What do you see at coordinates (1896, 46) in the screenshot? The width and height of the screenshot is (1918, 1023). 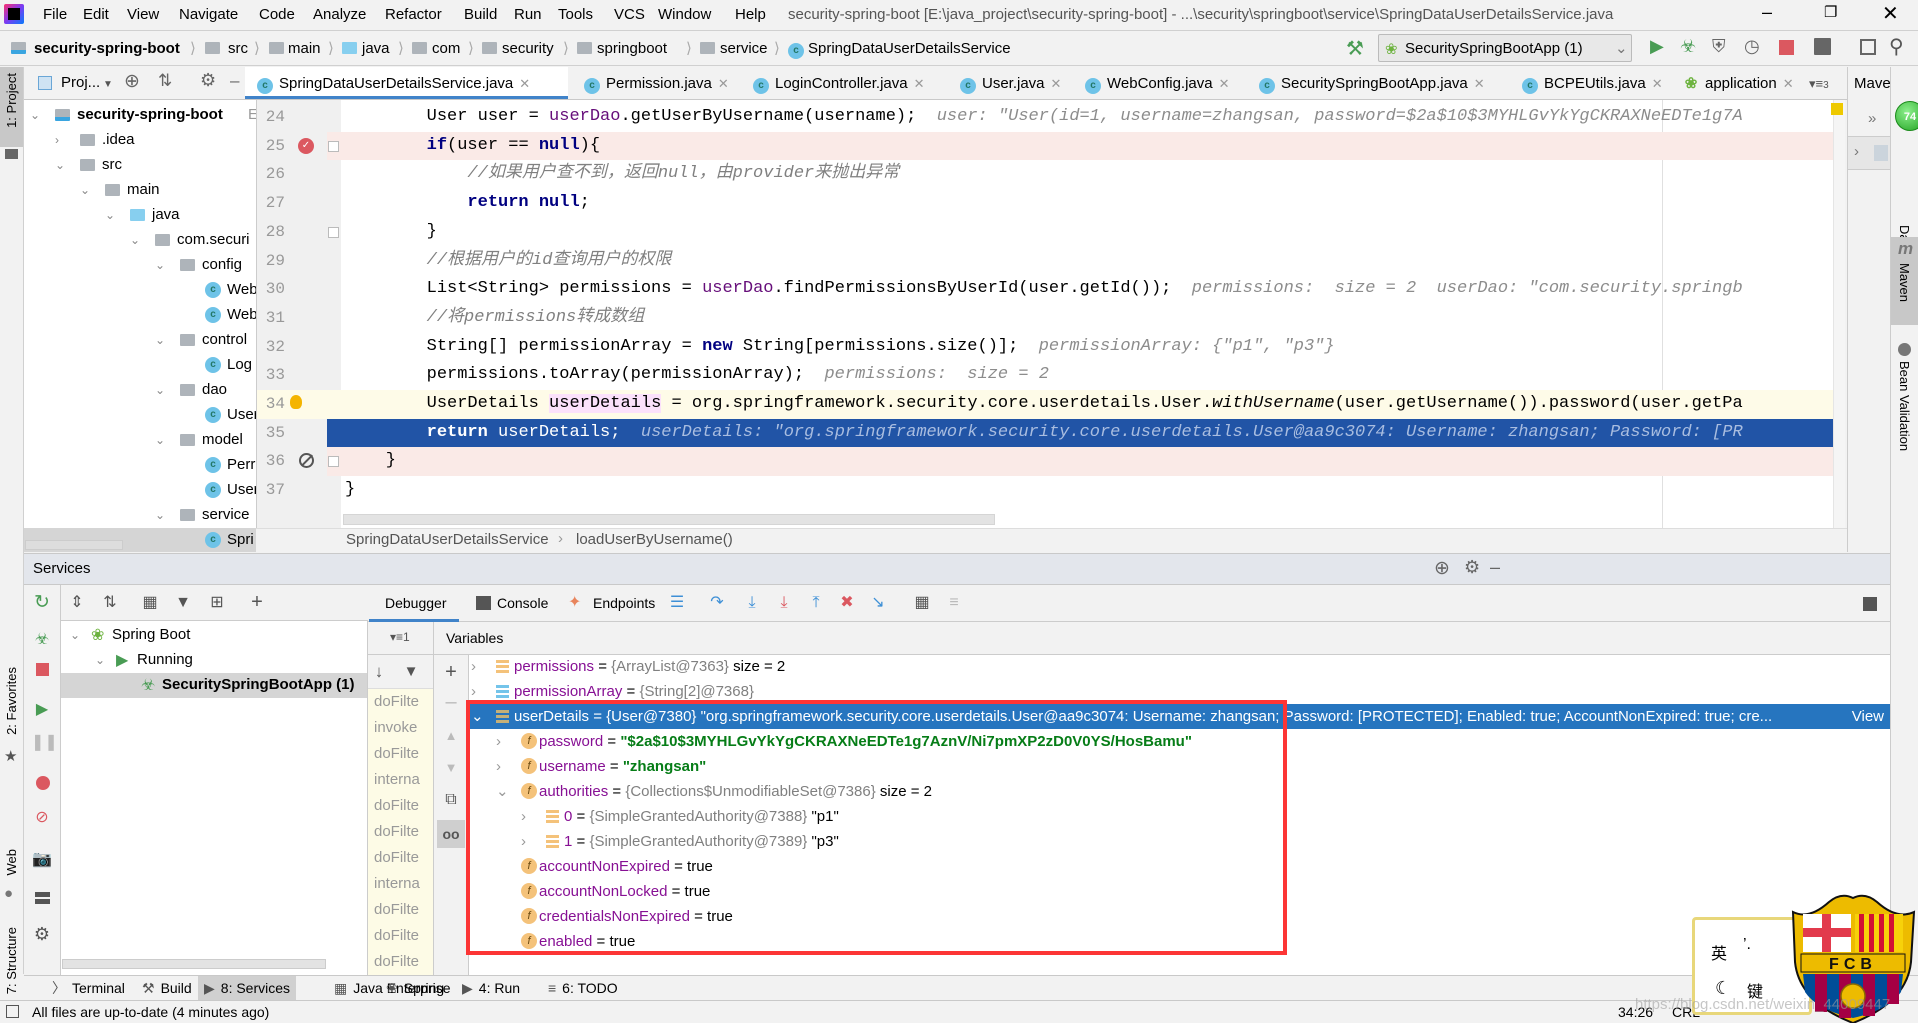 I see `search-icon: ⚲` at bounding box center [1896, 46].